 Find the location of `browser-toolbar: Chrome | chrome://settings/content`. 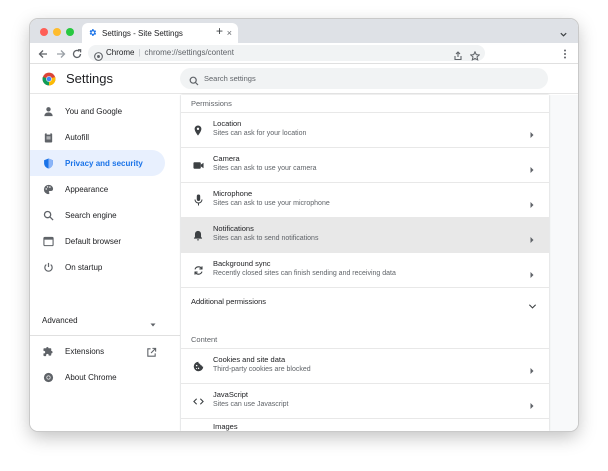

browser-toolbar: Chrome | chrome://settings/content is located at coordinates (304, 53).